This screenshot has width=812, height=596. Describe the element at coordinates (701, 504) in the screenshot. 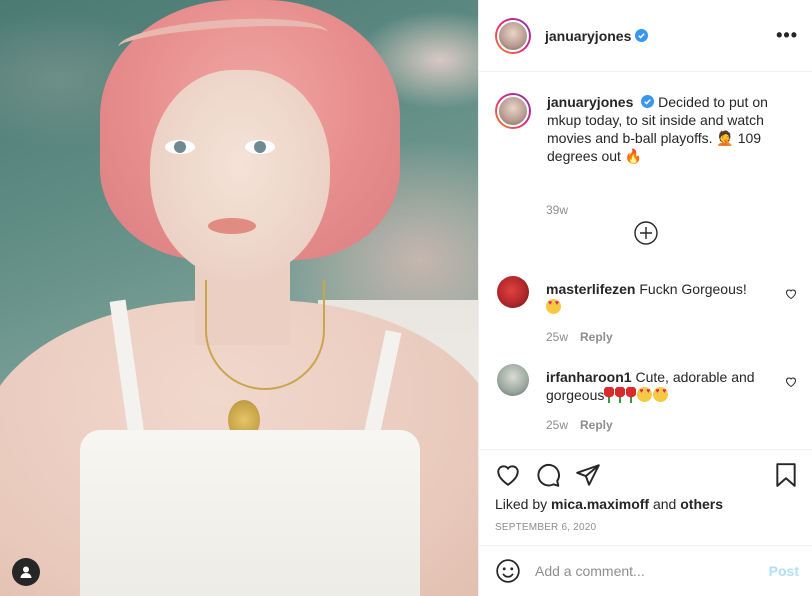

I see `liked-by-others: others` at that location.